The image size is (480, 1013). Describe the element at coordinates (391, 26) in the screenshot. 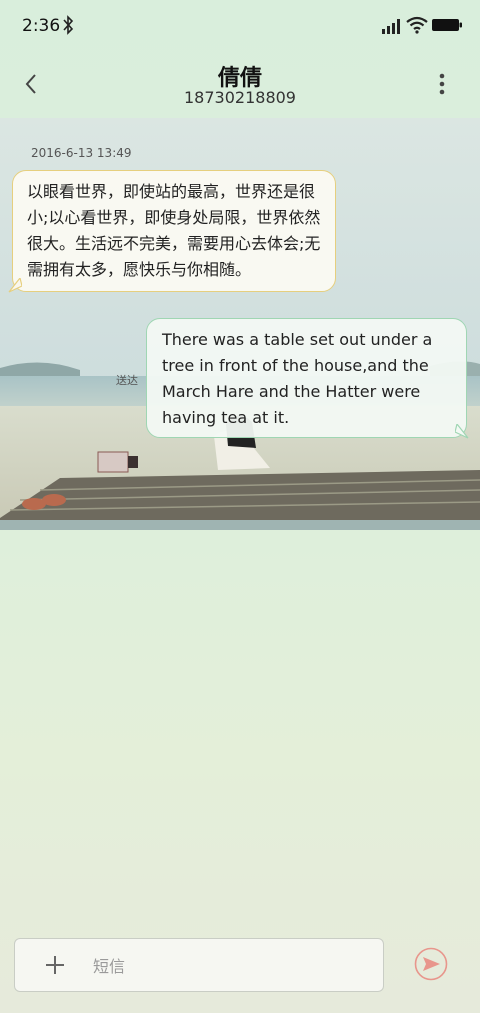

I see `signal-icon` at that location.